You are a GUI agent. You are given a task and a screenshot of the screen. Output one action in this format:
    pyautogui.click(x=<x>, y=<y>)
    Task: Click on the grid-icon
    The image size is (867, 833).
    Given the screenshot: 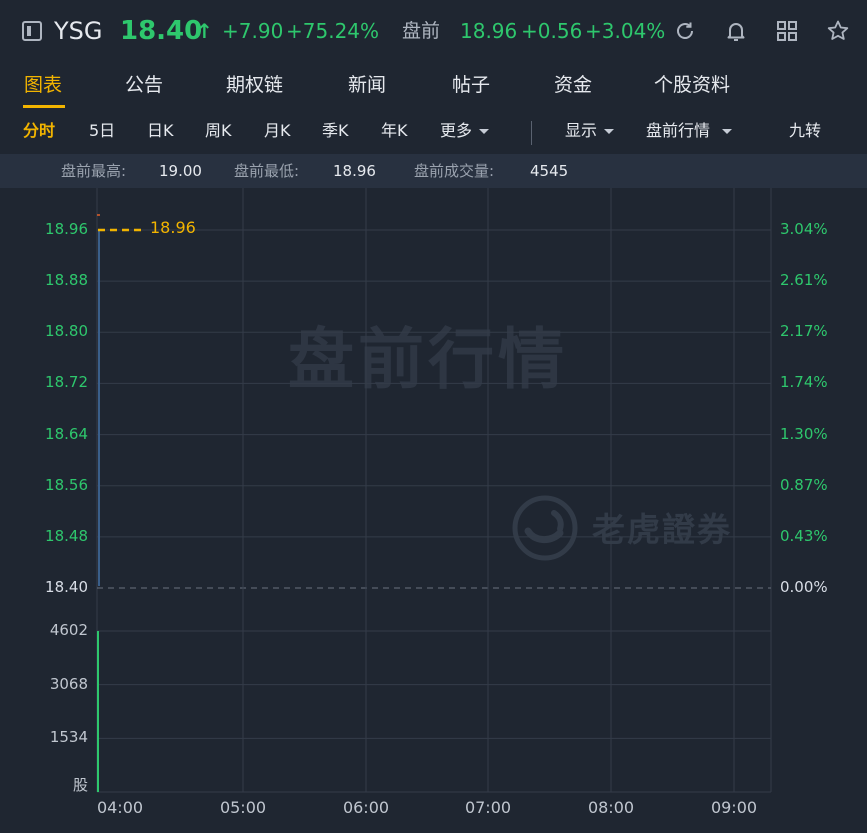 What is the action you would take?
    pyautogui.click(x=787, y=31)
    